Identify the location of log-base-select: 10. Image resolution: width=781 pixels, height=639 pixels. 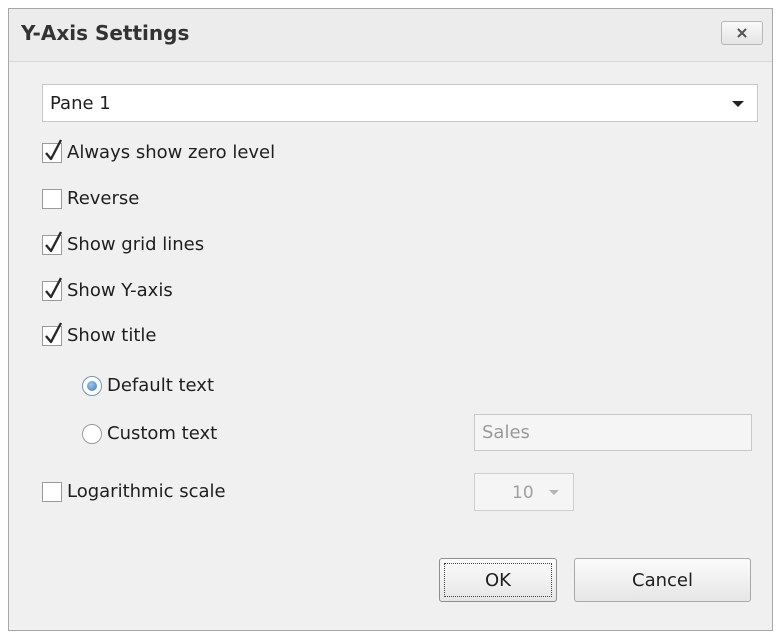
(524, 492).